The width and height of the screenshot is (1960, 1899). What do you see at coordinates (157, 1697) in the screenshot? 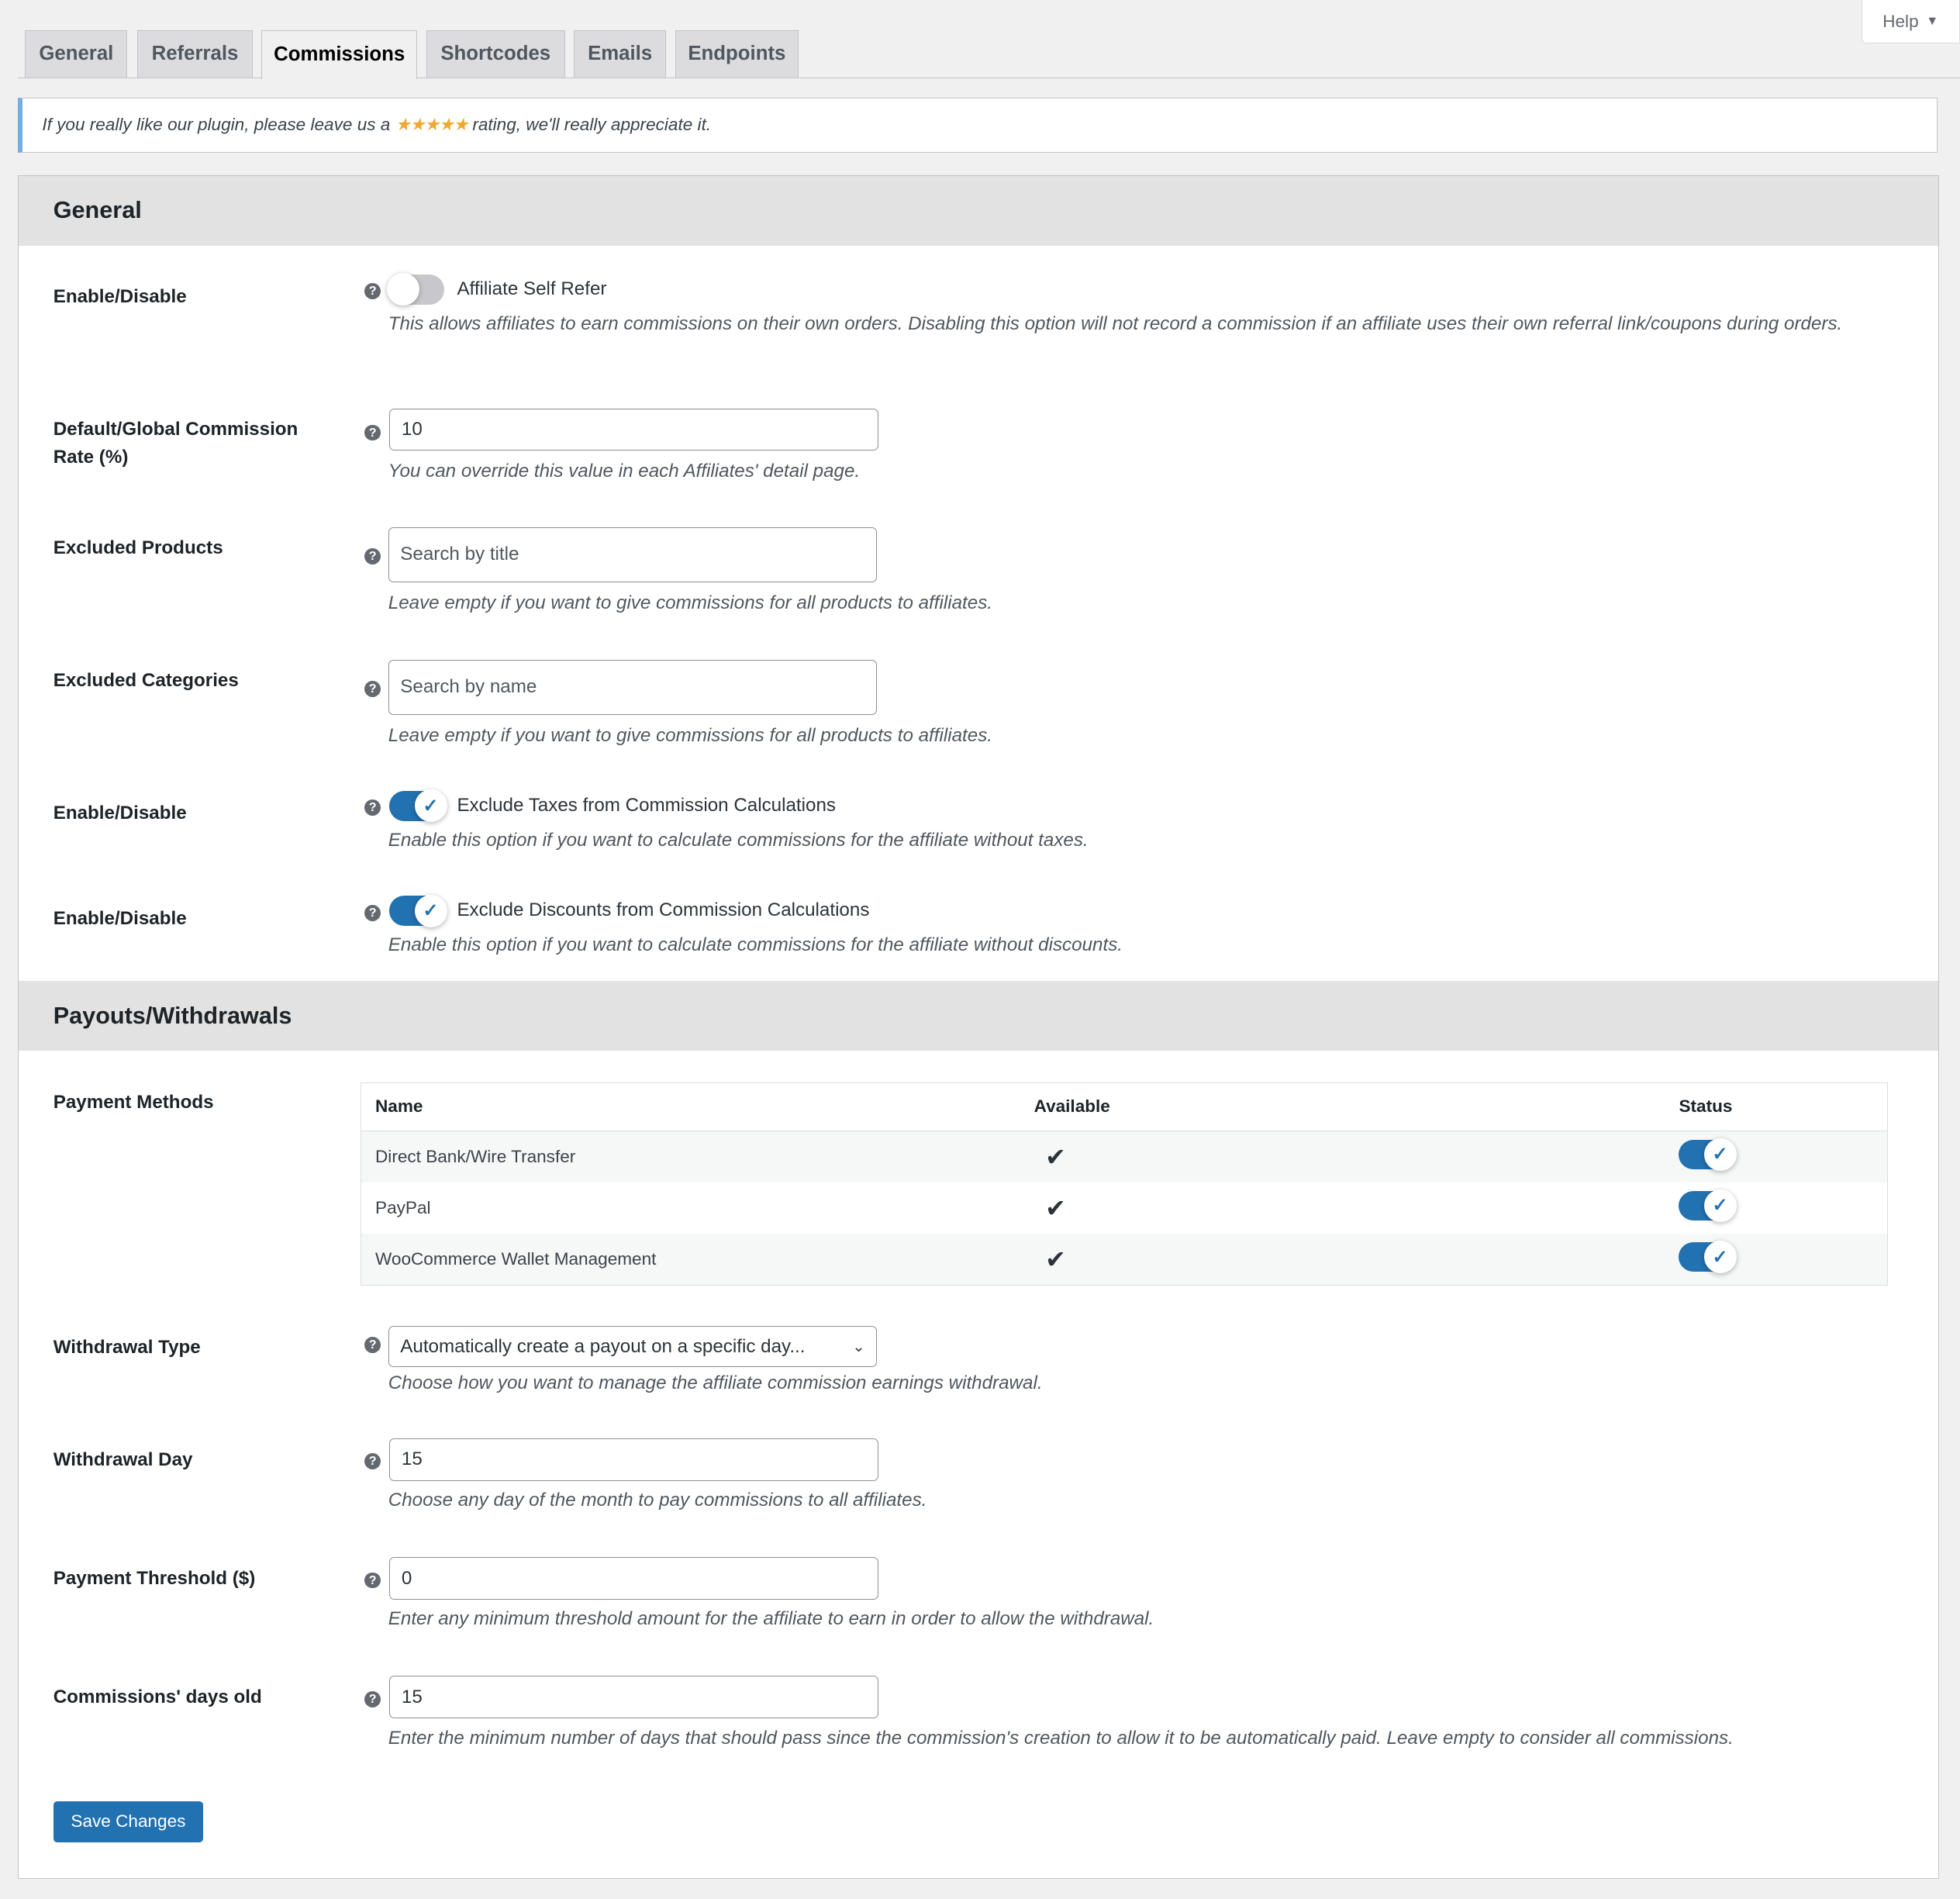
I see `days-old-label: Commissions' days old` at bounding box center [157, 1697].